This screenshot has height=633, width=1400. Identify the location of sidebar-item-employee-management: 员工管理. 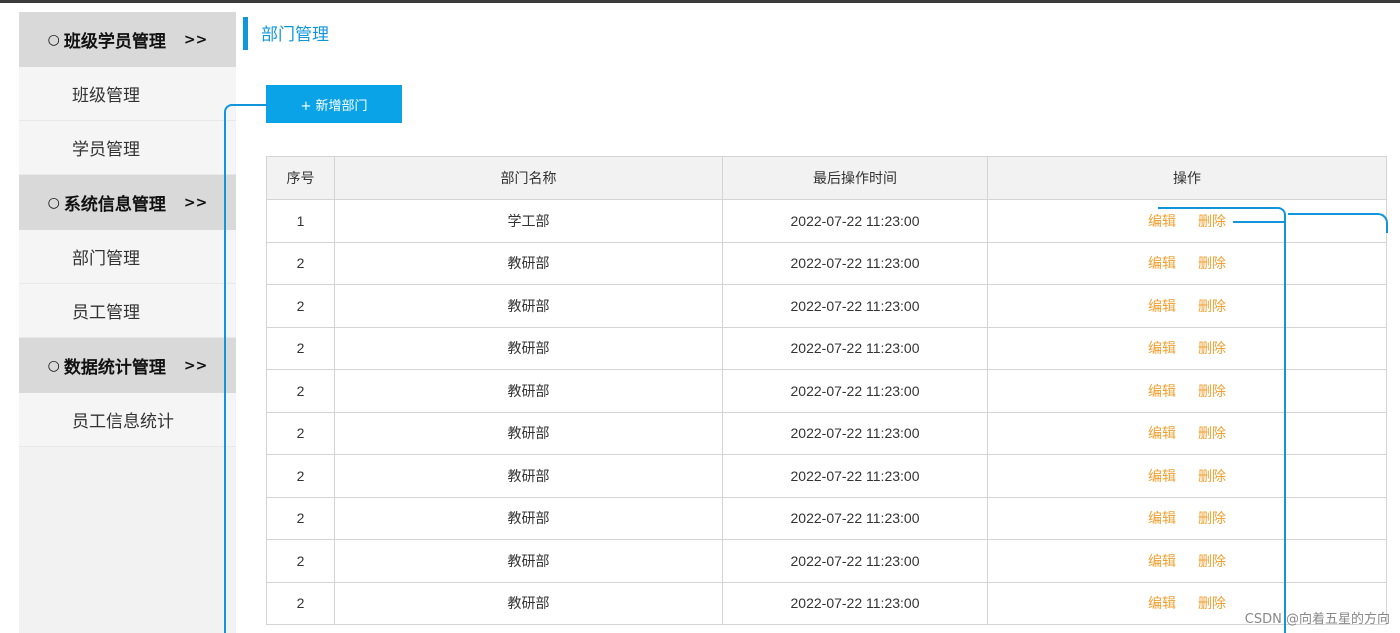
(127, 311).